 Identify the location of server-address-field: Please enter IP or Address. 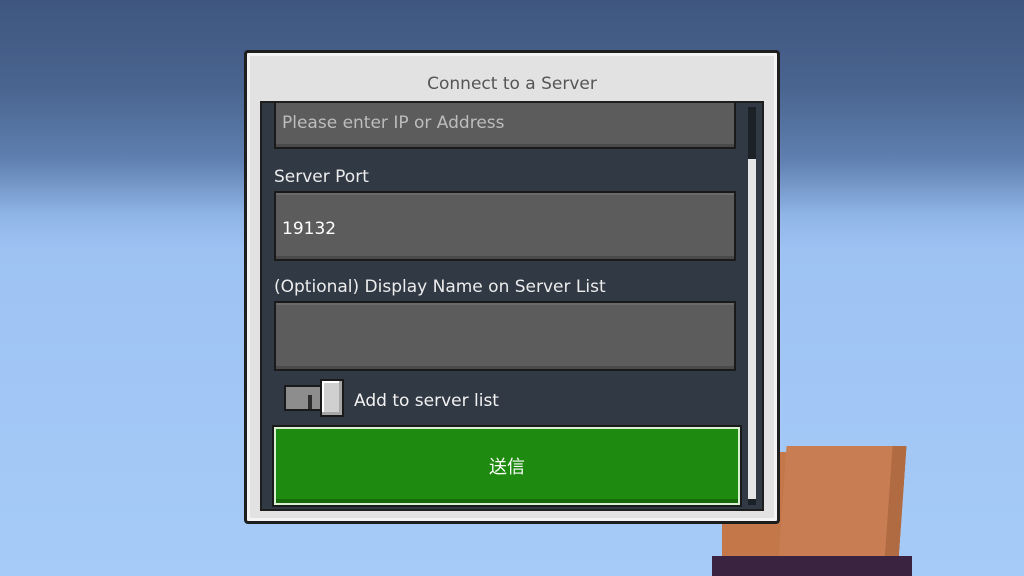
(505, 126).